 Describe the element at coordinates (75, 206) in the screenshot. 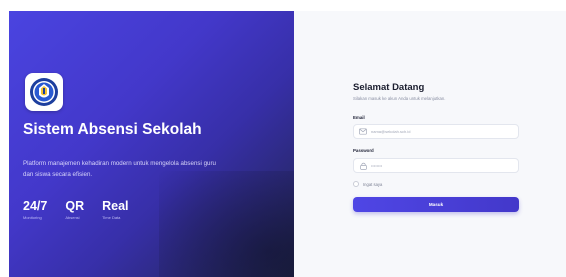

I see `stat-value: QR` at that location.